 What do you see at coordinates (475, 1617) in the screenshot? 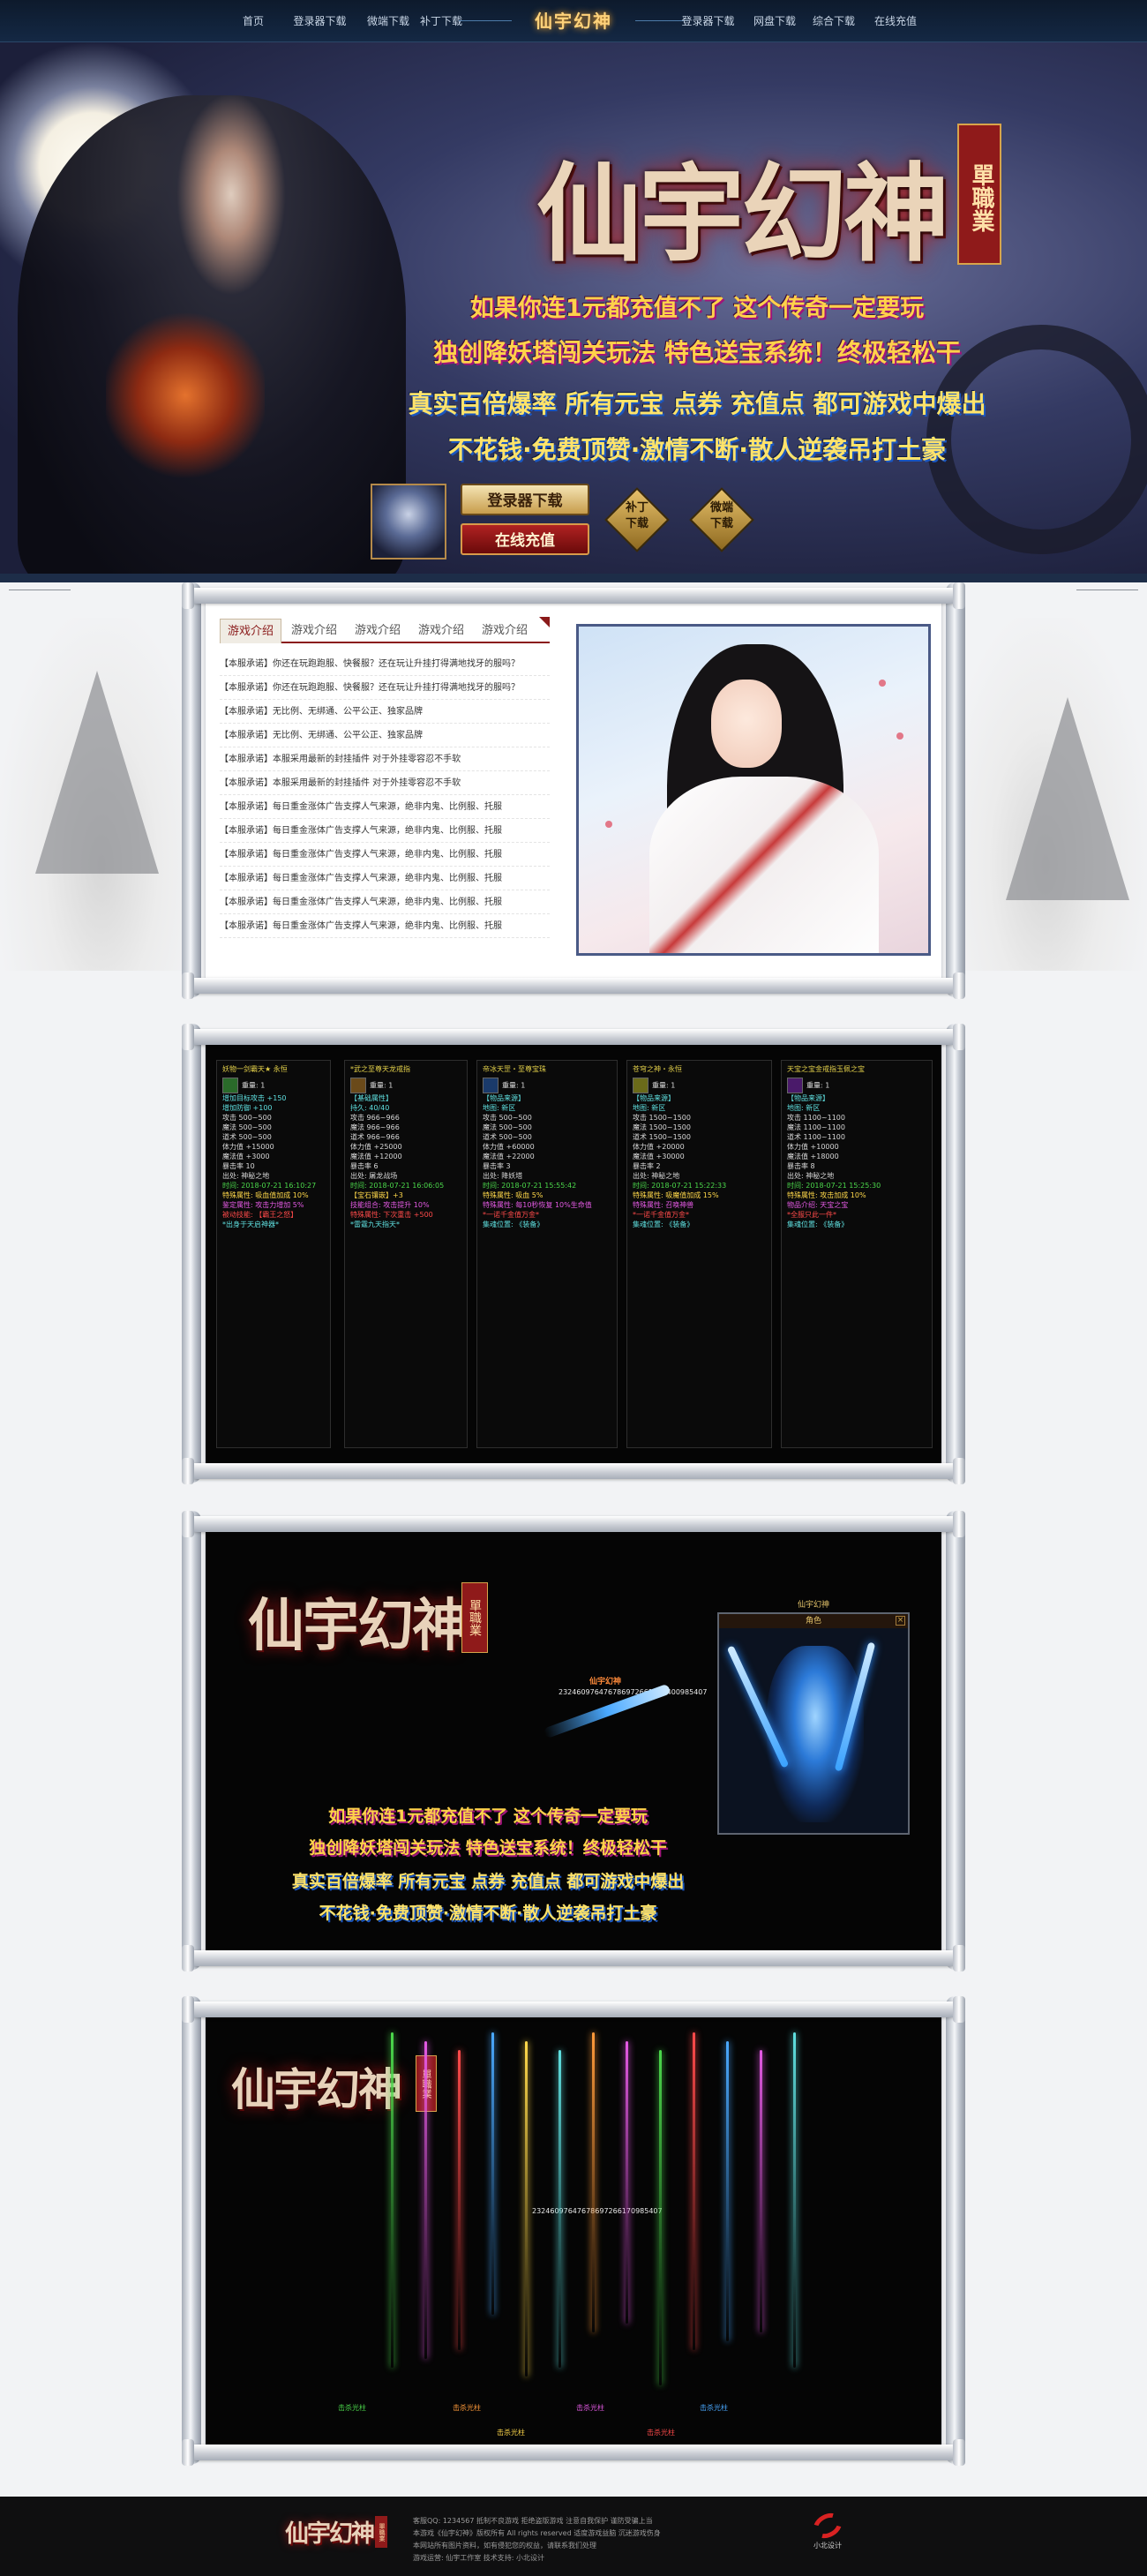
I see `promo-seal: 單職業` at bounding box center [475, 1617].